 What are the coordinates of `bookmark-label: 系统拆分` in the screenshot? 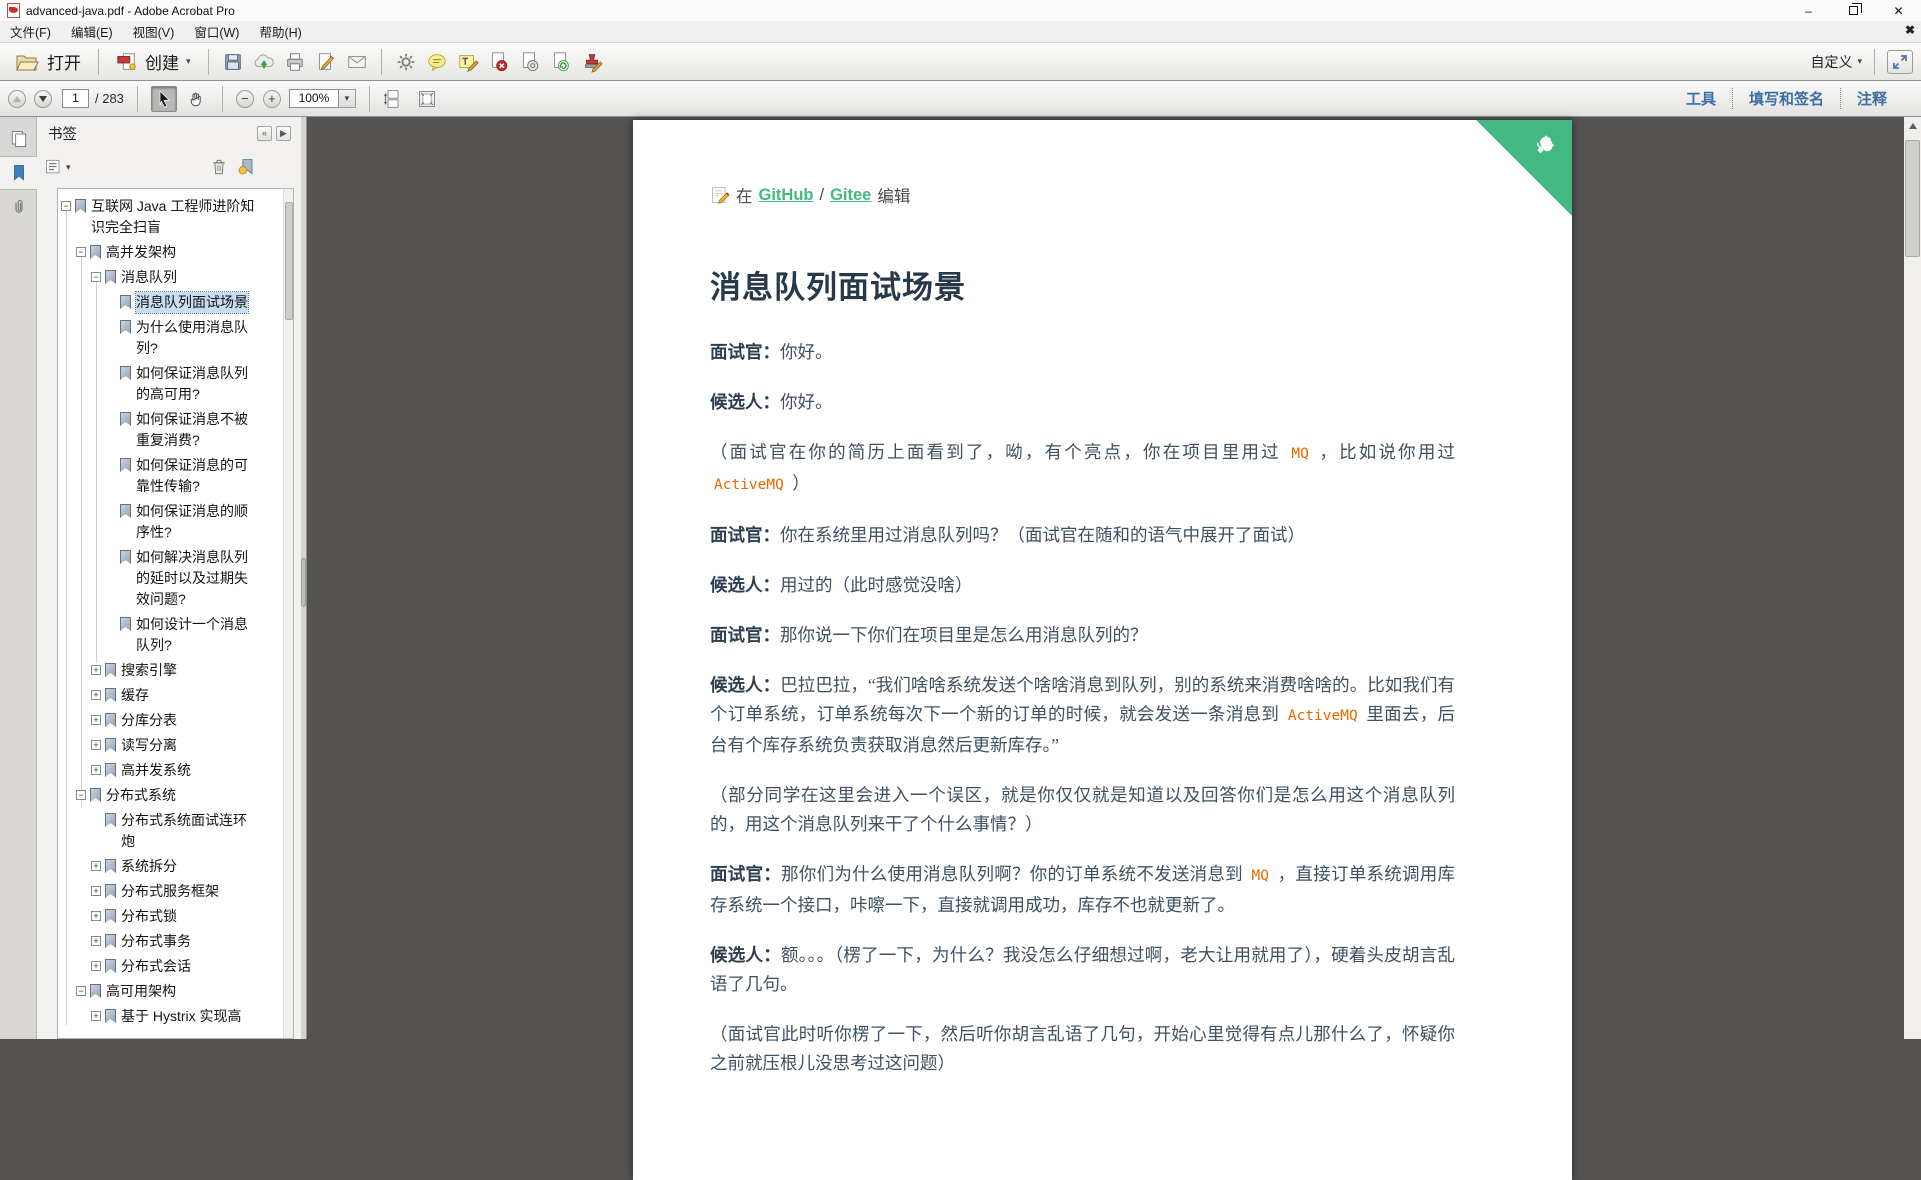 It's located at (191, 866).